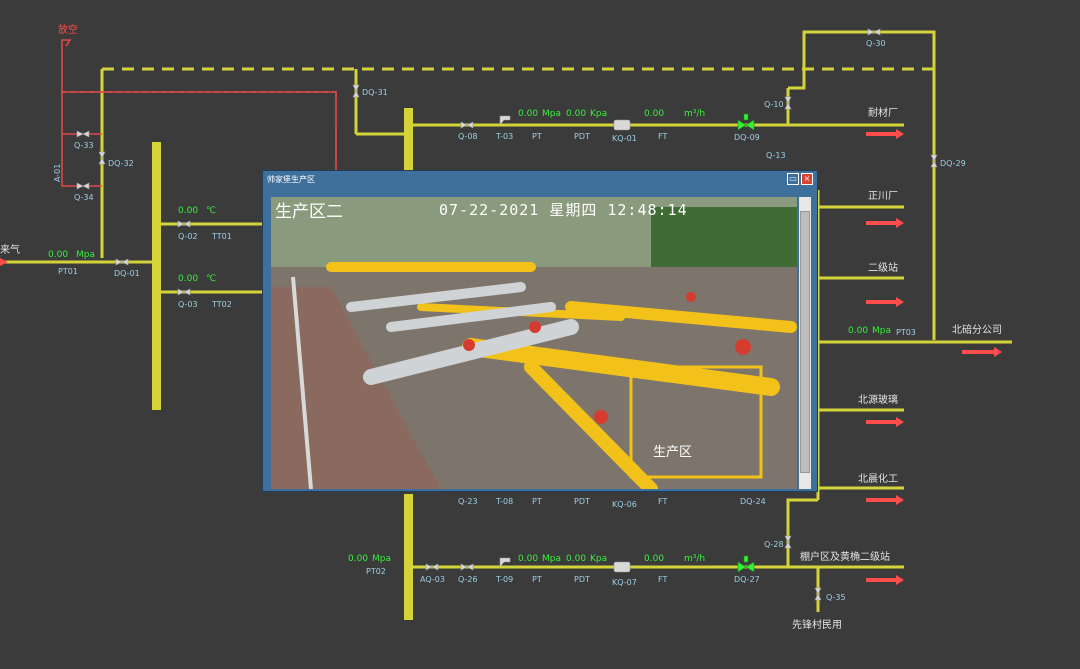 The height and width of the screenshot is (669, 1080). Describe the element at coordinates (885, 223) in the screenshot. I see `arrow-zhengchuan-icon` at that location.